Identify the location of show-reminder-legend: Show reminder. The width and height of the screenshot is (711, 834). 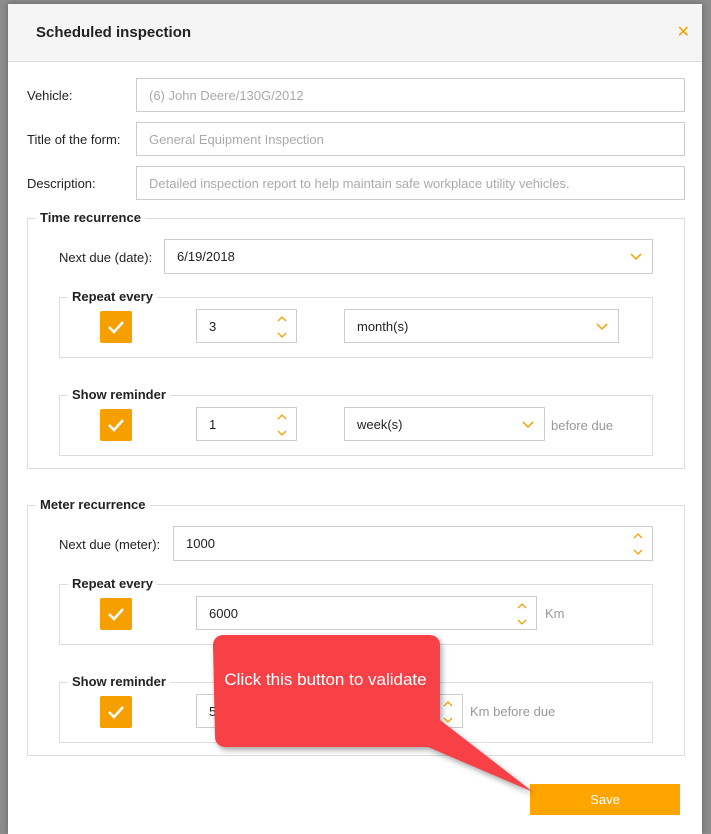
(119, 394).